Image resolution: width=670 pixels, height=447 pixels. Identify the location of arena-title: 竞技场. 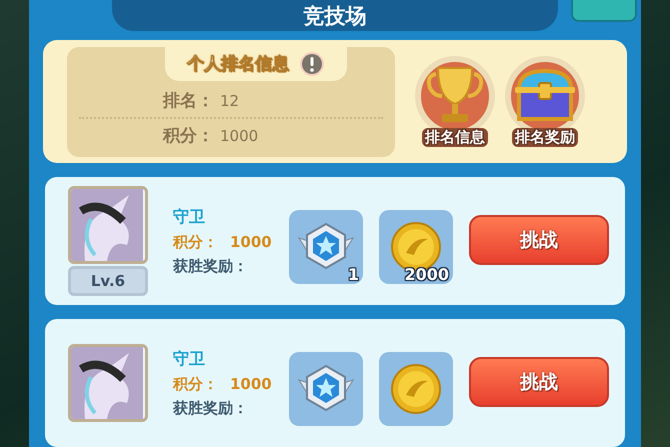
(335, 16).